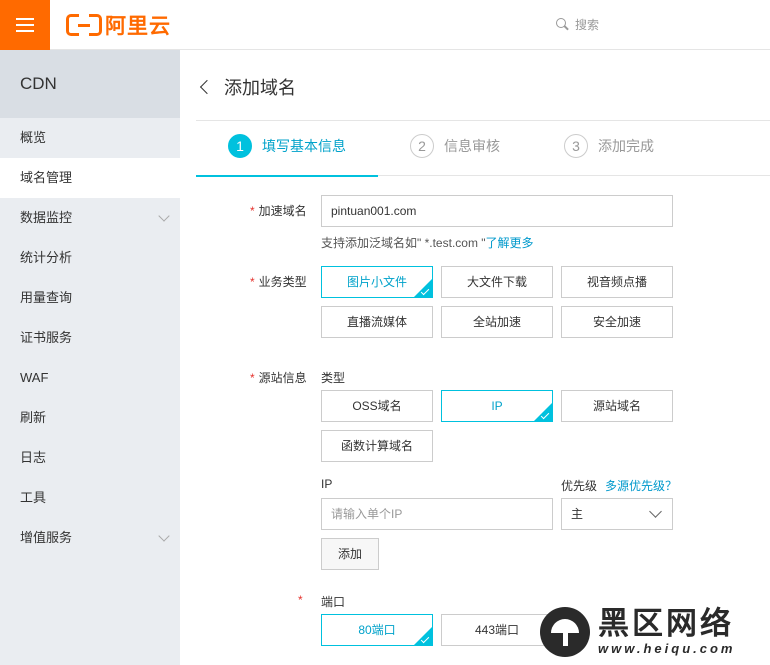 This screenshot has height=665, width=770. I want to click on sidebar-item-label: 日志, so click(33, 457).